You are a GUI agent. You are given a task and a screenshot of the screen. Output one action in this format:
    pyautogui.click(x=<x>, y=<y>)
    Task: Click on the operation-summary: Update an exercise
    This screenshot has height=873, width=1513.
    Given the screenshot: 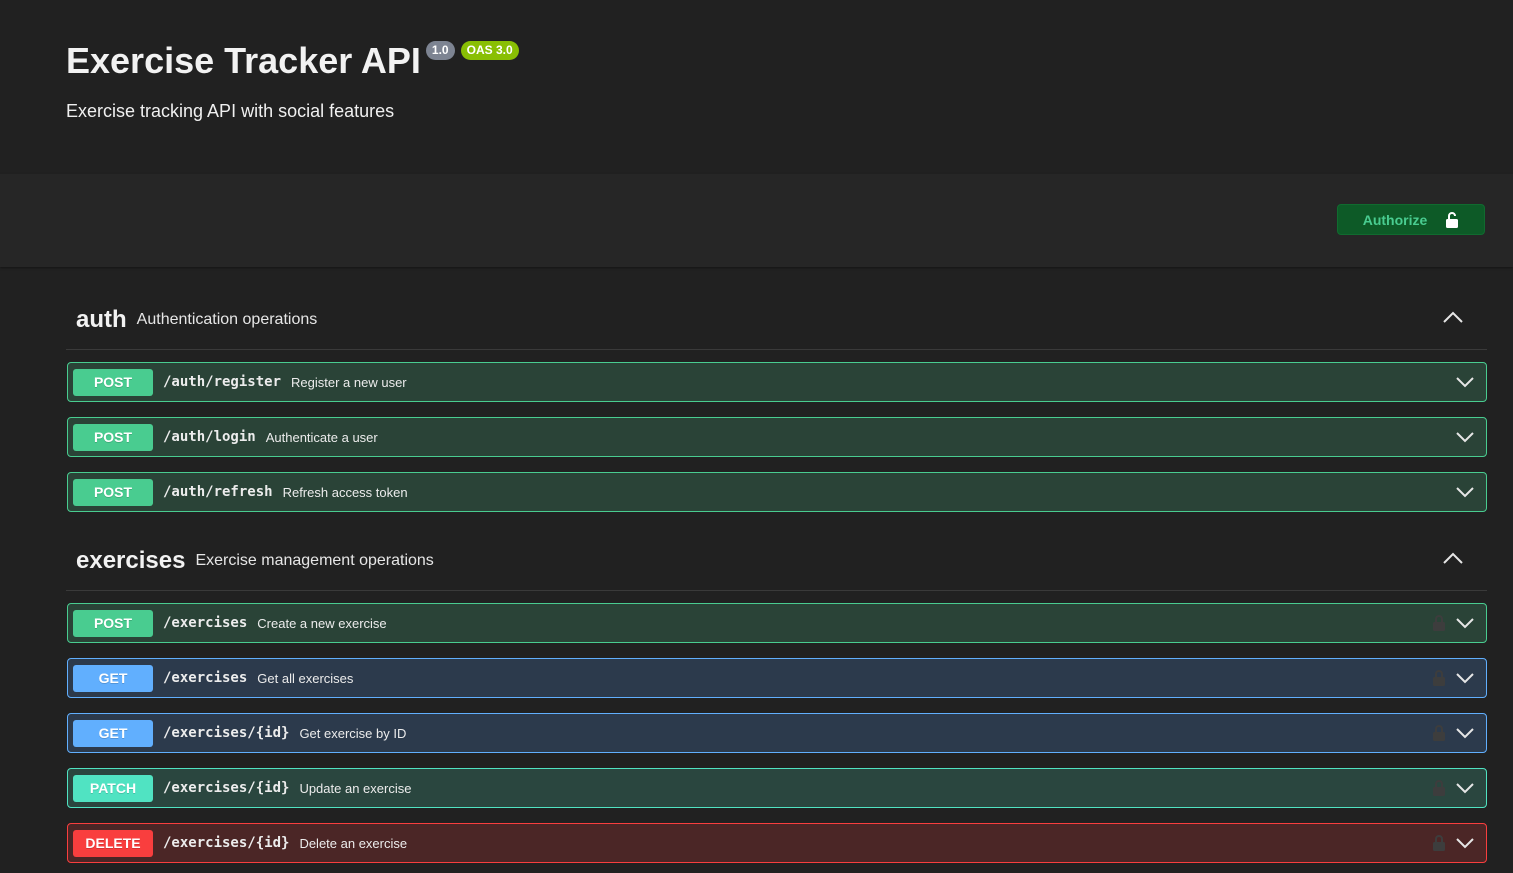 What is the action you would take?
    pyautogui.click(x=355, y=788)
    